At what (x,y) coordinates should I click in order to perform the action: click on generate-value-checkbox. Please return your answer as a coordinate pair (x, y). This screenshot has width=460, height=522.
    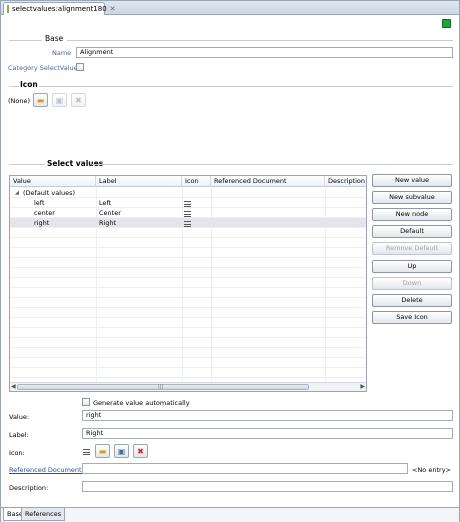
    Looking at the image, I should click on (86, 402).